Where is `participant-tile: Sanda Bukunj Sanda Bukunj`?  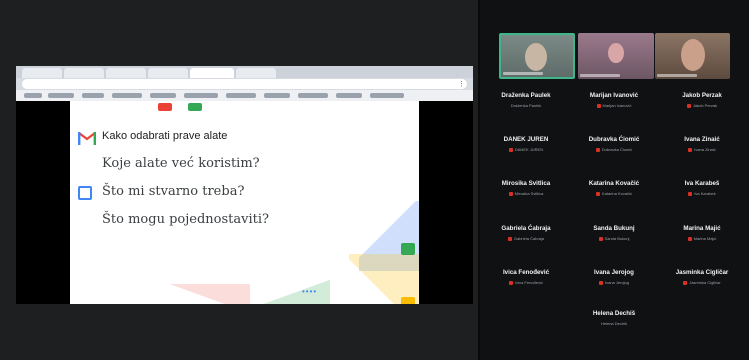
participant-tile: Sanda Bukunj Sanda Bukunj is located at coordinates (614, 233).